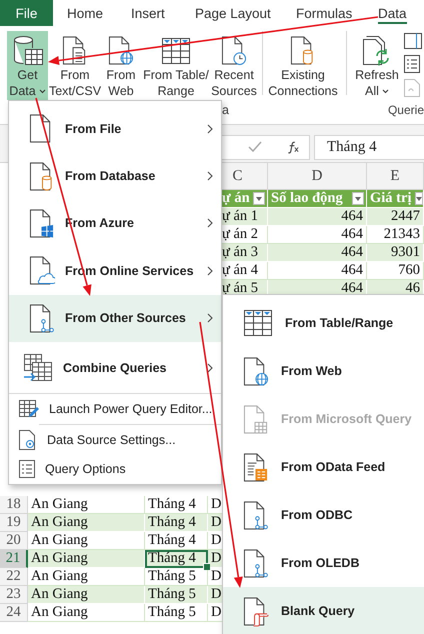 The image size is (424, 634). What do you see at coordinates (323, 13) in the screenshot?
I see `ribbon-tab: Formulas` at bounding box center [323, 13].